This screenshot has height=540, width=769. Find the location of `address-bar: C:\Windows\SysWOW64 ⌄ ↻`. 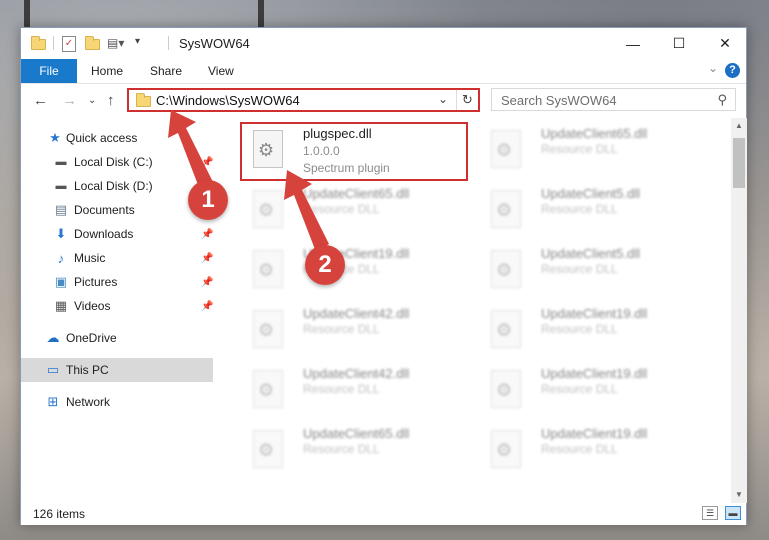

address-bar: C:\Windows\SysWOW64 ⌄ ↻ is located at coordinates (303, 100).